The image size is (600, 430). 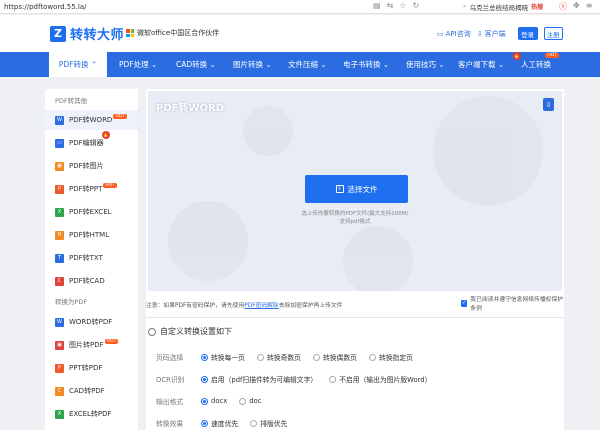 I want to click on nav-label: 客户端下载, so click(x=477, y=64).